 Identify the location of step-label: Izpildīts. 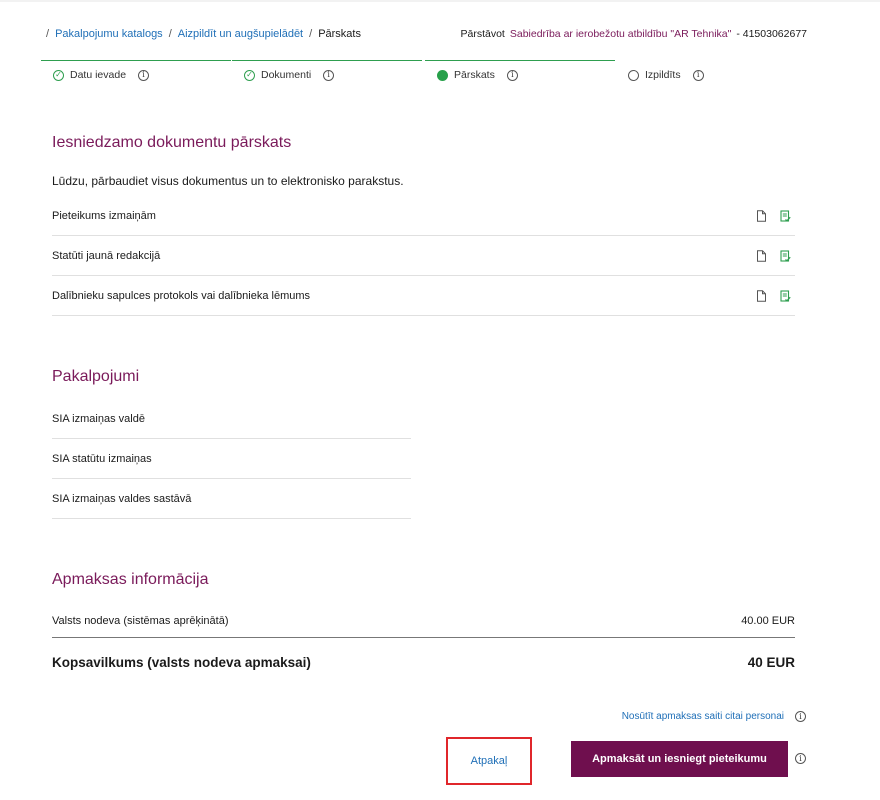
(663, 75).